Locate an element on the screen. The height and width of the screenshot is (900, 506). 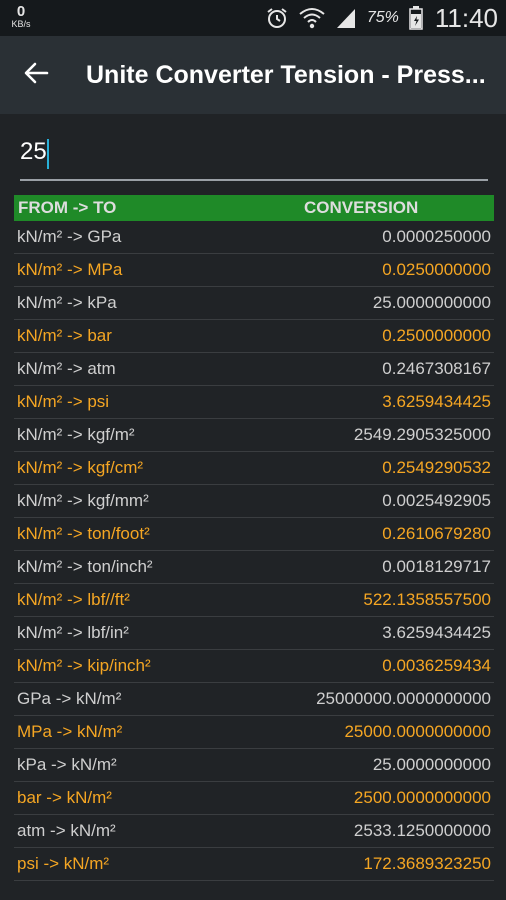
row-from-to: bar -> kN/m² is located at coordinates (64, 797).